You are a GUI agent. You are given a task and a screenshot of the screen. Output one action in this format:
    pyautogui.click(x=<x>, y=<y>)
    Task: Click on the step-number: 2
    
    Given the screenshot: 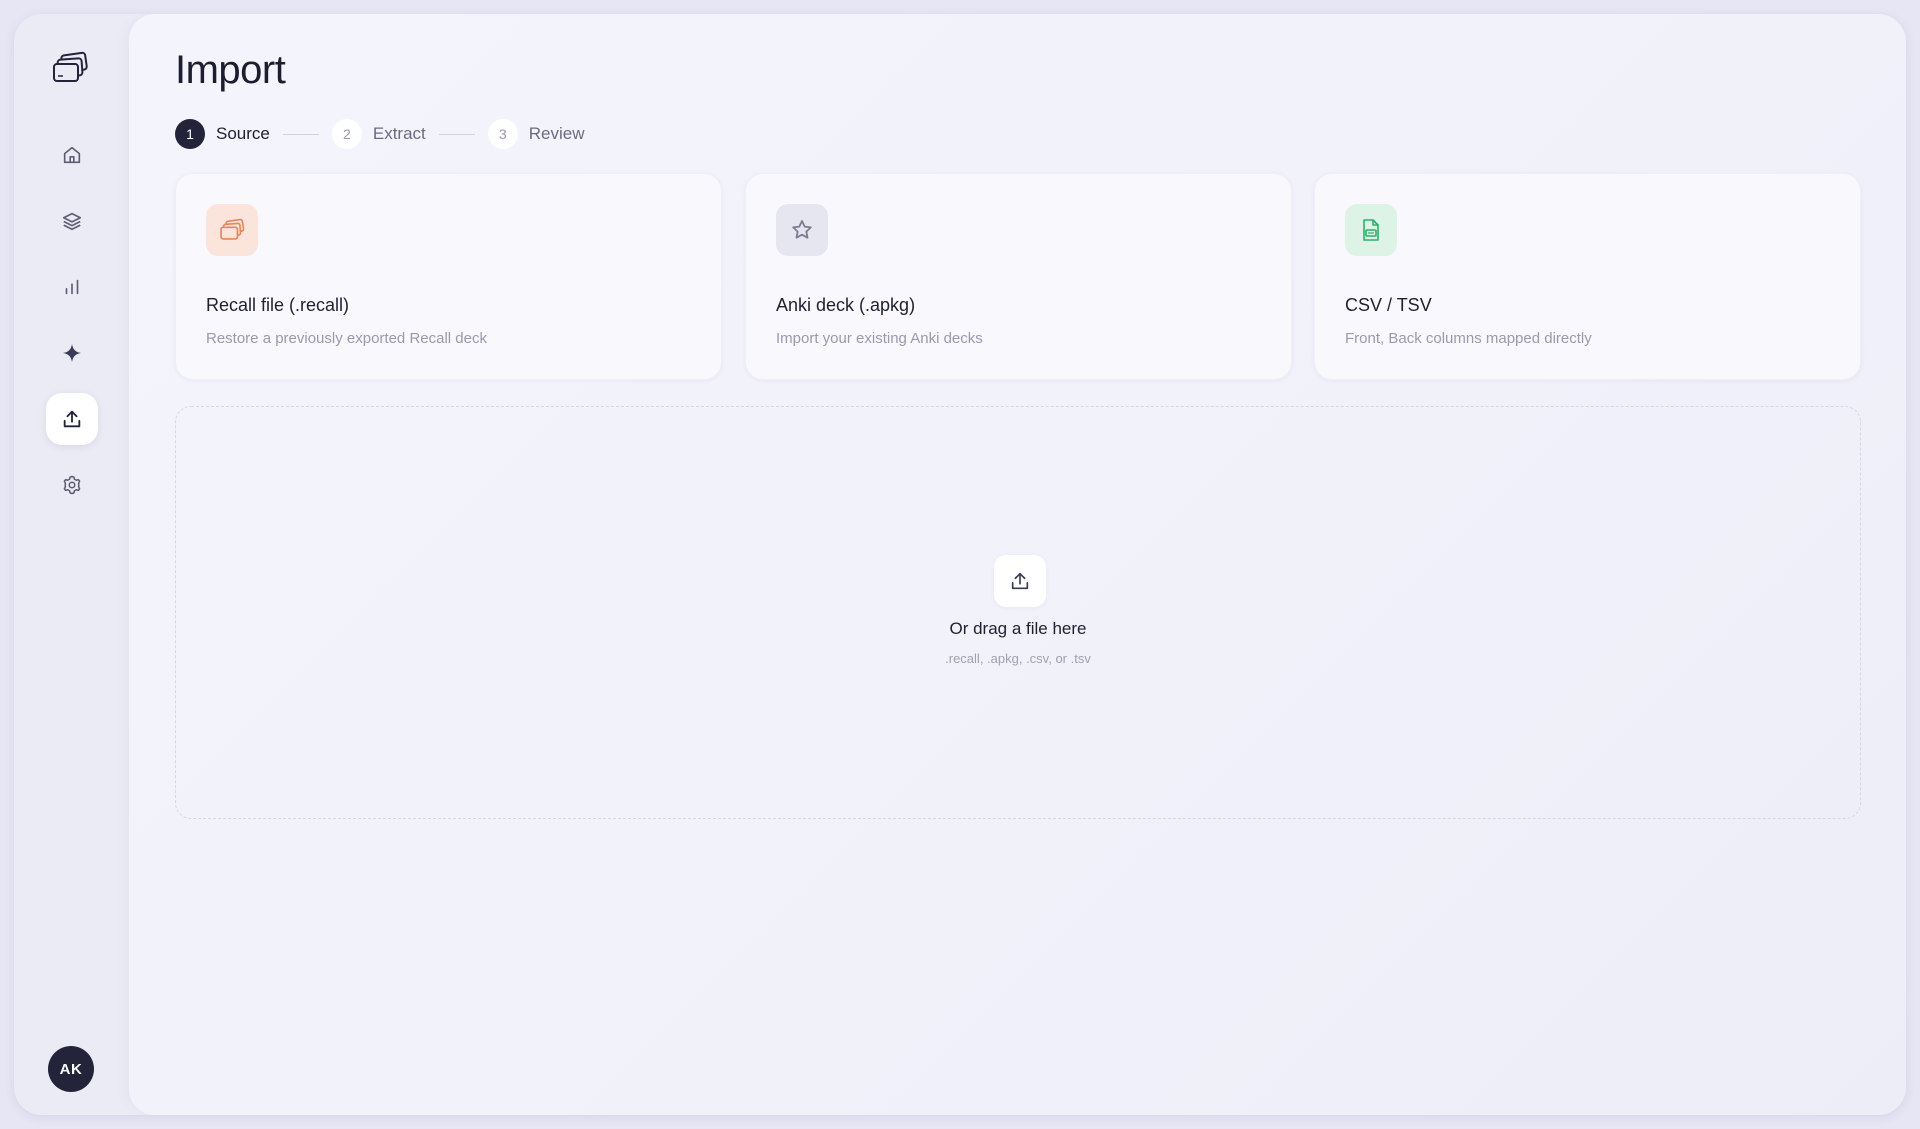 What is the action you would take?
    pyautogui.click(x=346, y=134)
    